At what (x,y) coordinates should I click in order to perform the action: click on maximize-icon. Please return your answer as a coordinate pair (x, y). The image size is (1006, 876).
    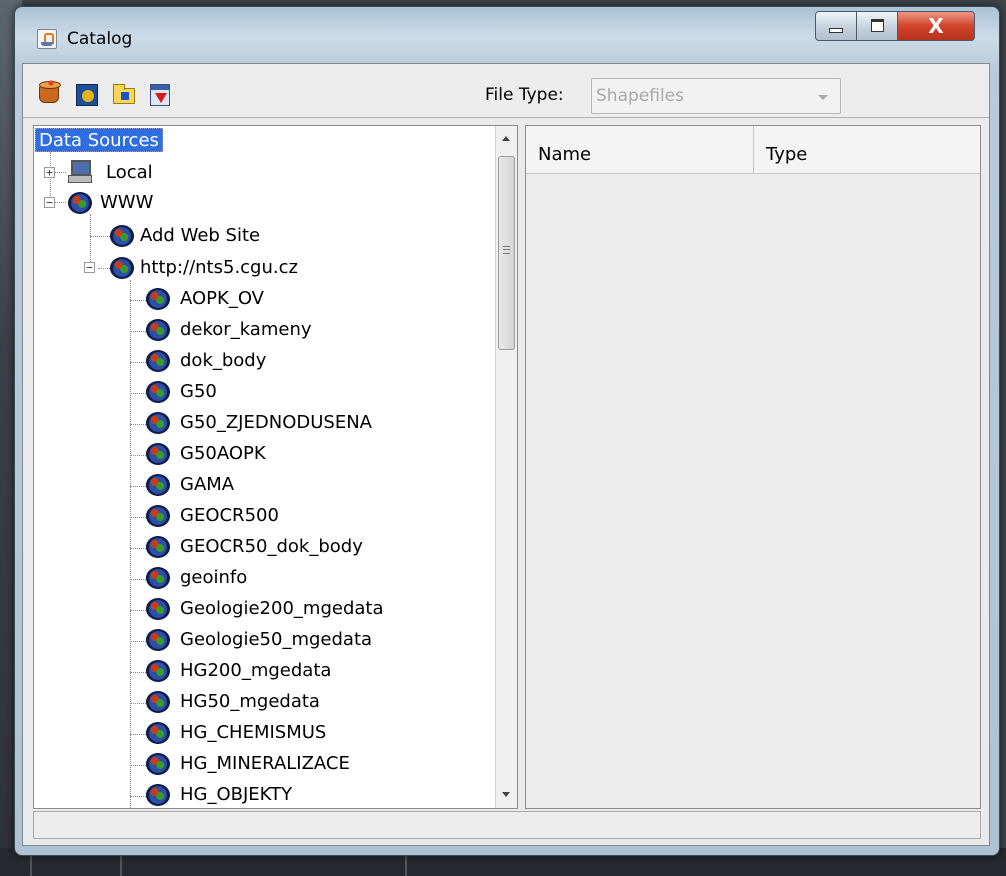
    Looking at the image, I should click on (877, 25).